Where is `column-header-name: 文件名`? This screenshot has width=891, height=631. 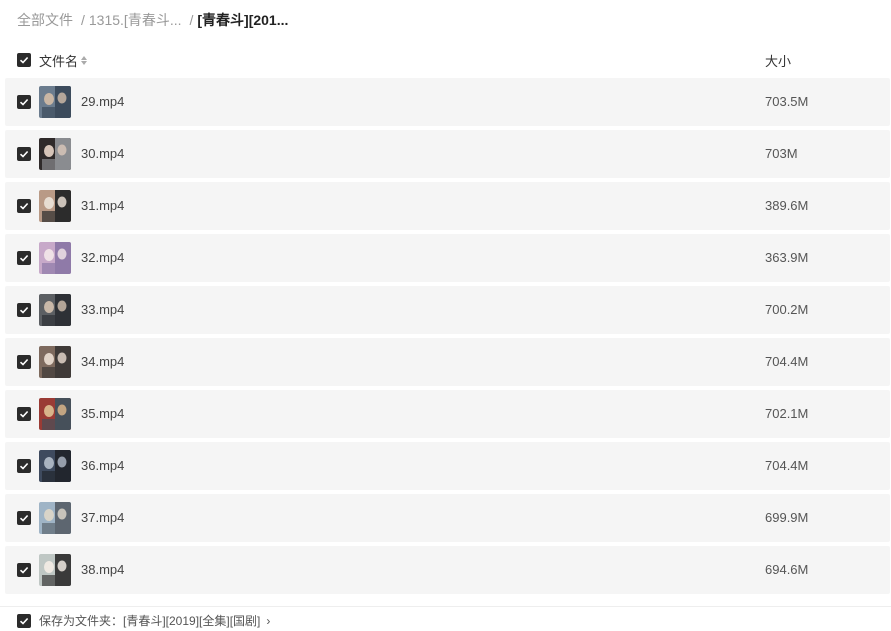 column-header-name: 文件名 is located at coordinates (63, 60).